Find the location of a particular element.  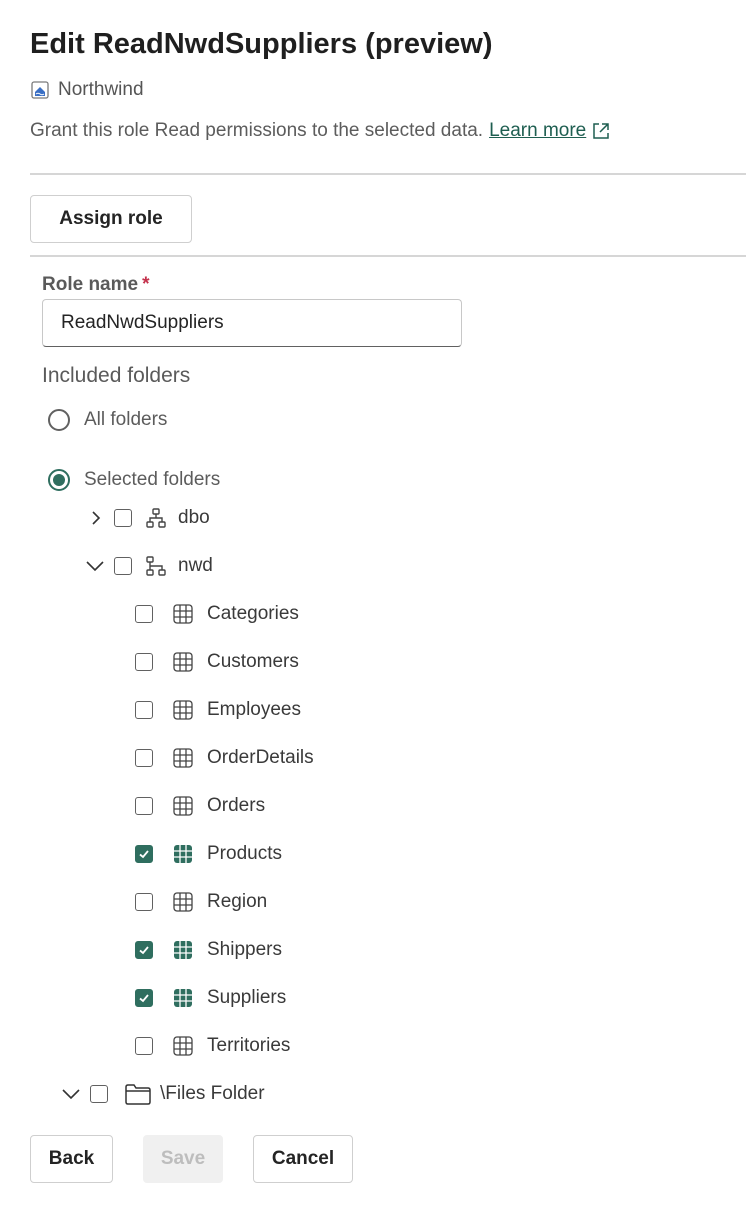

role-name-label: Role name * is located at coordinates (96, 285).